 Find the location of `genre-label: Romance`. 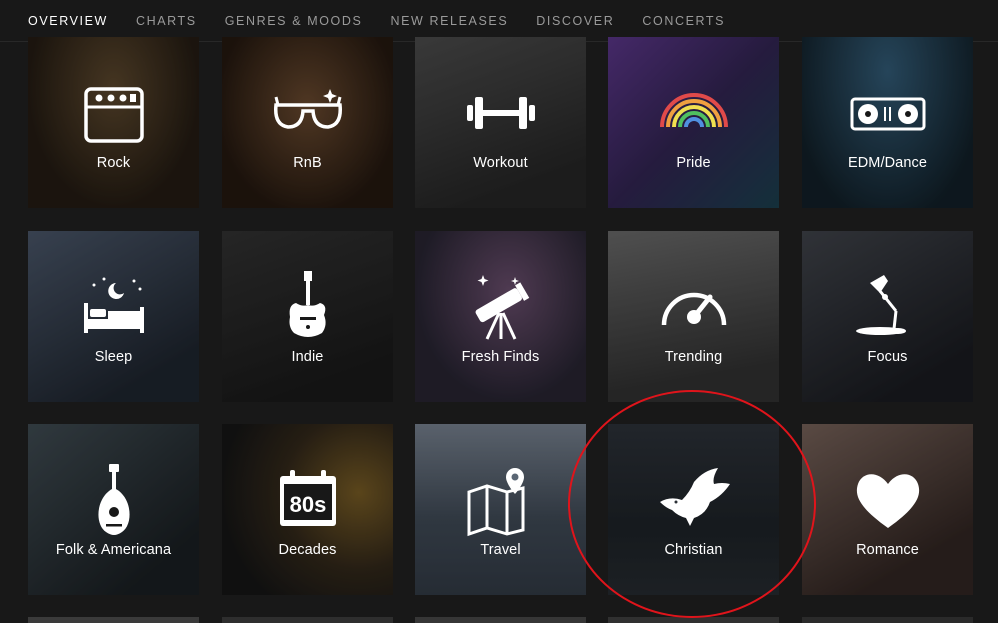

genre-label: Romance is located at coordinates (887, 550).